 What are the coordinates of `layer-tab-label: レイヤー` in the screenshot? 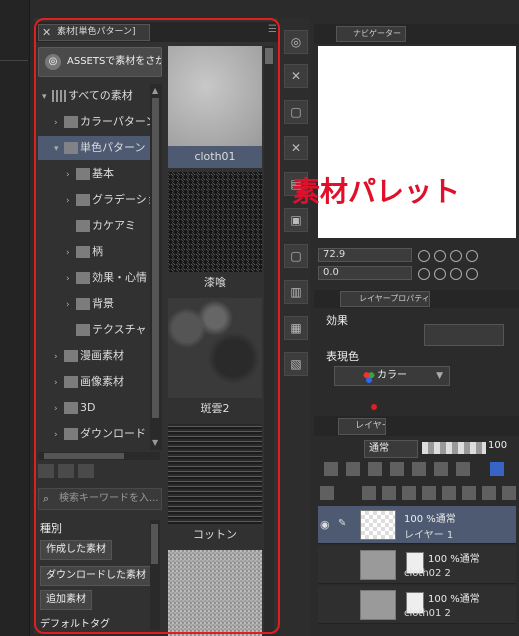 It's located at (370, 426).